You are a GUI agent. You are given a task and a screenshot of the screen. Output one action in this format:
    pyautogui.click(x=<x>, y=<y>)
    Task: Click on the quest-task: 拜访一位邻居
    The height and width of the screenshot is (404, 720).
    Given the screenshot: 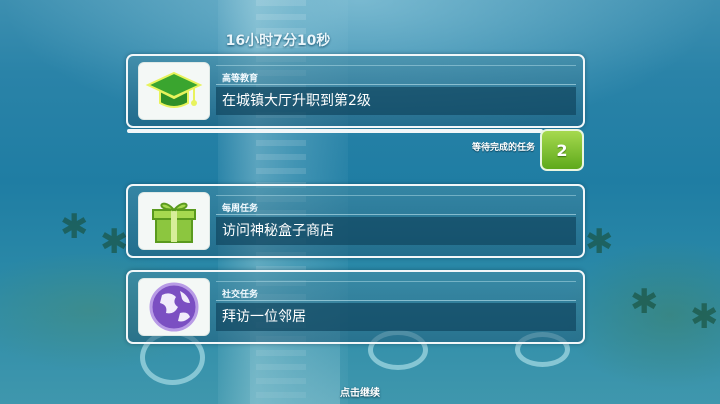 What is the action you would take?
    pyautogui.click(x=396, y=317)
    